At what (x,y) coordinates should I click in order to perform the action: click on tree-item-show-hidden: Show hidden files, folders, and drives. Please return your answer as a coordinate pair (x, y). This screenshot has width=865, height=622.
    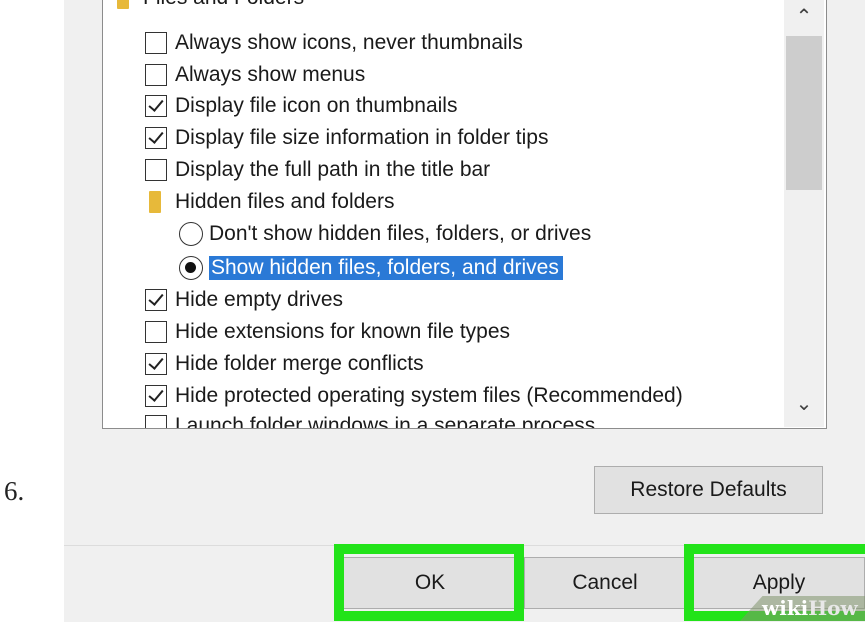
    Looking at the image, I should click on (371, 267).